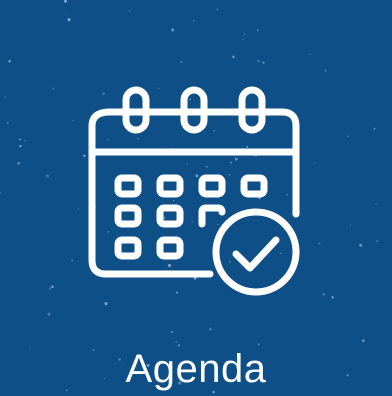  I want to click on check-circle, so click(256, 252).